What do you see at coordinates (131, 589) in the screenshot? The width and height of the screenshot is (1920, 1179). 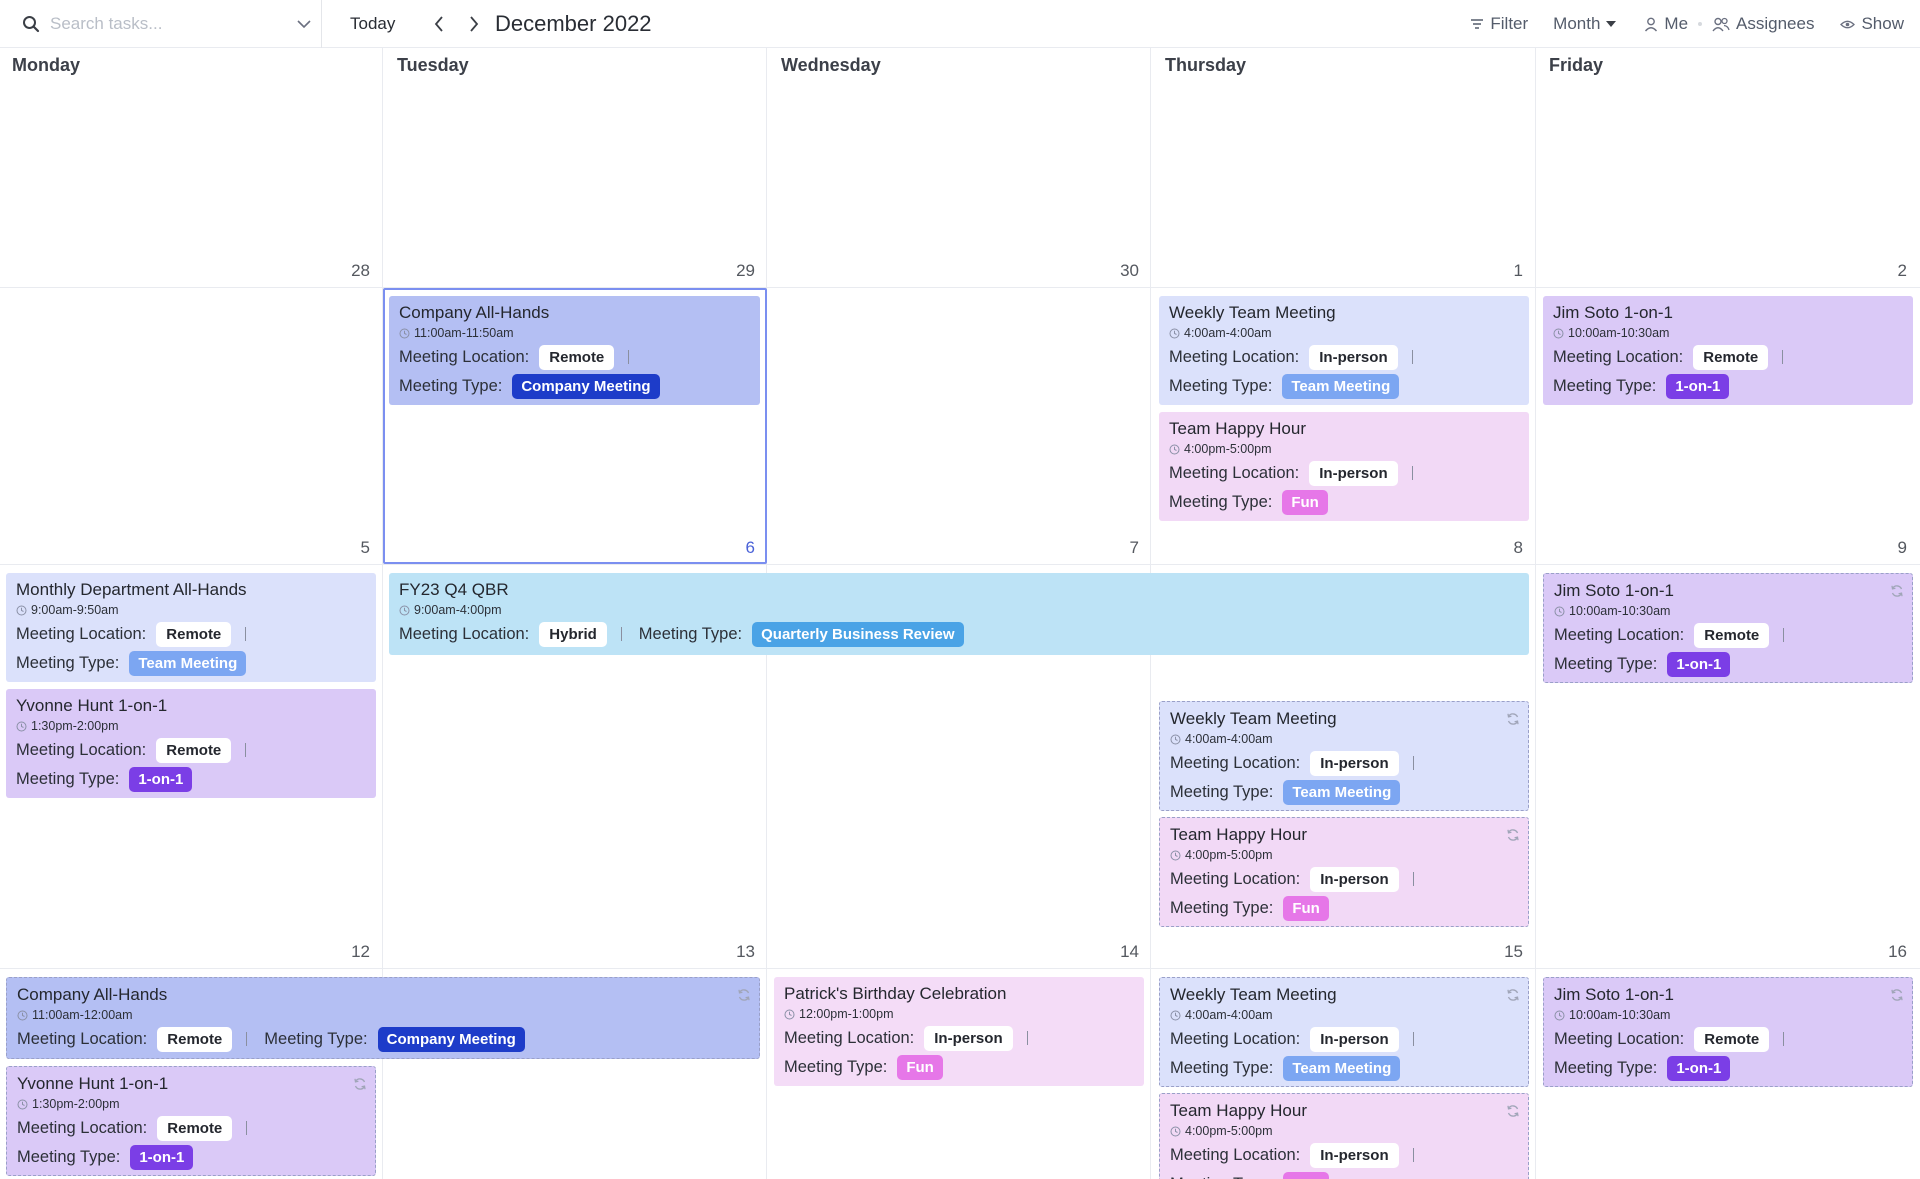 I see `event-title: Monthly Department All-Hands` at bounding box center [131, 589].